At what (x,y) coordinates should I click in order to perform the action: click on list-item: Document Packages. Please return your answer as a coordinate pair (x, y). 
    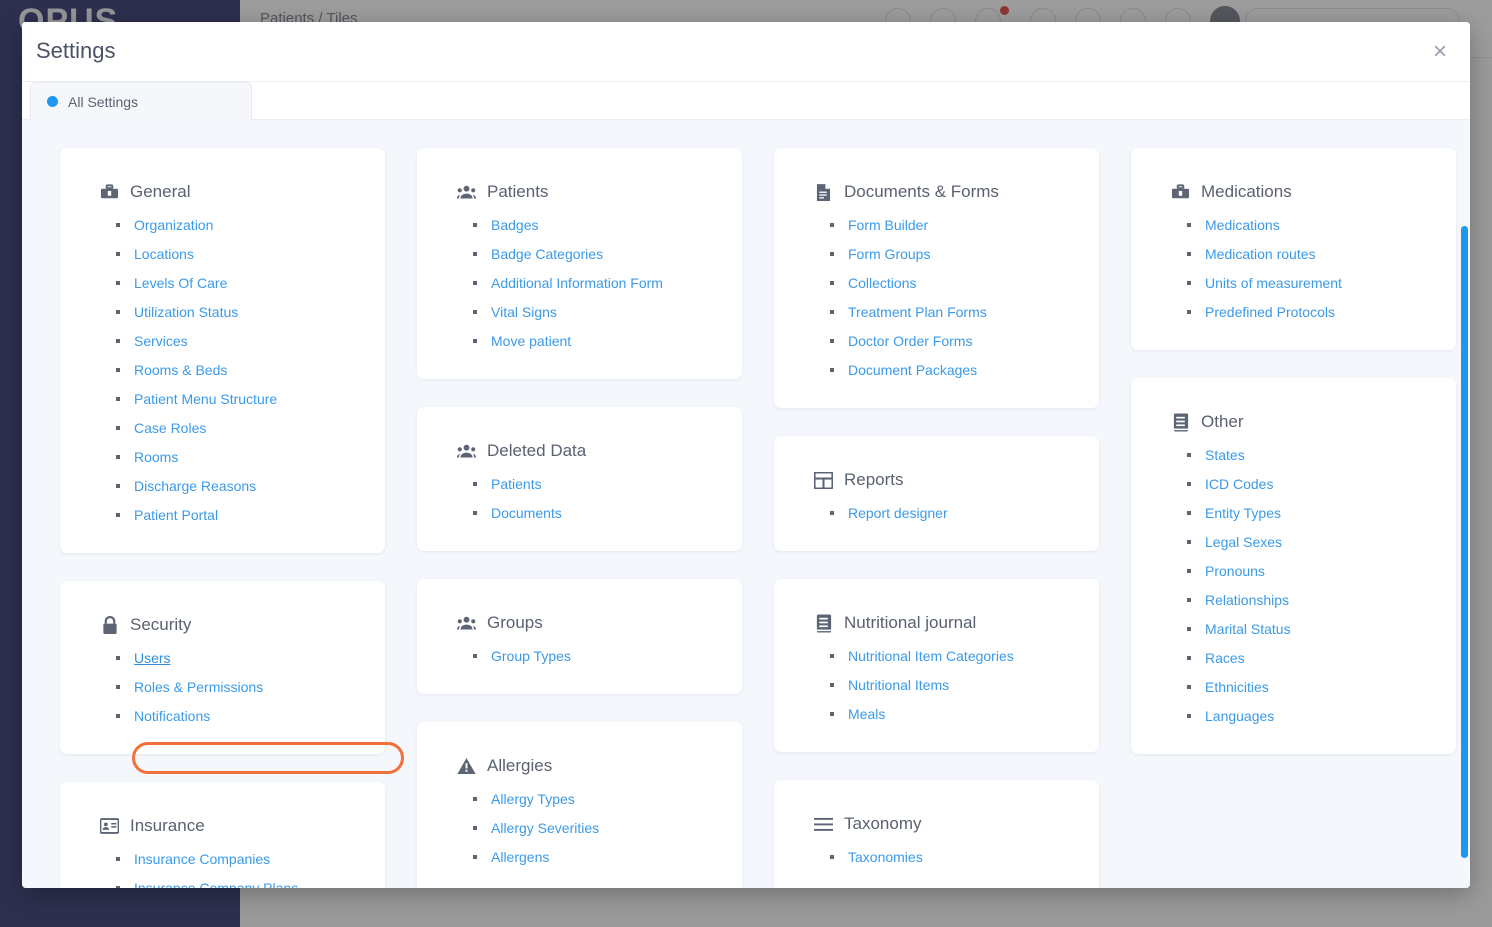
    Looking at the image, I should click on (949, 370).